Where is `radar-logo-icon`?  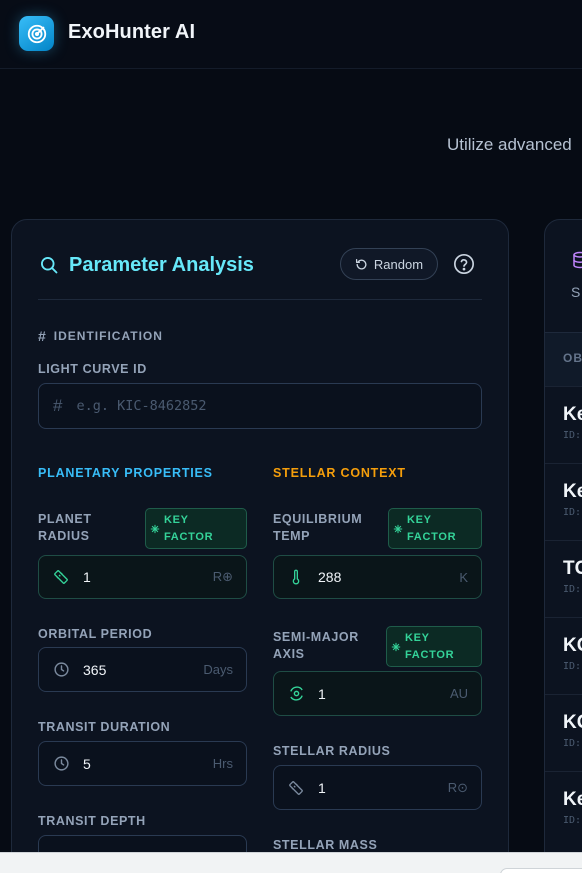 radar-logo-icon is located at coordinates (36, 33).